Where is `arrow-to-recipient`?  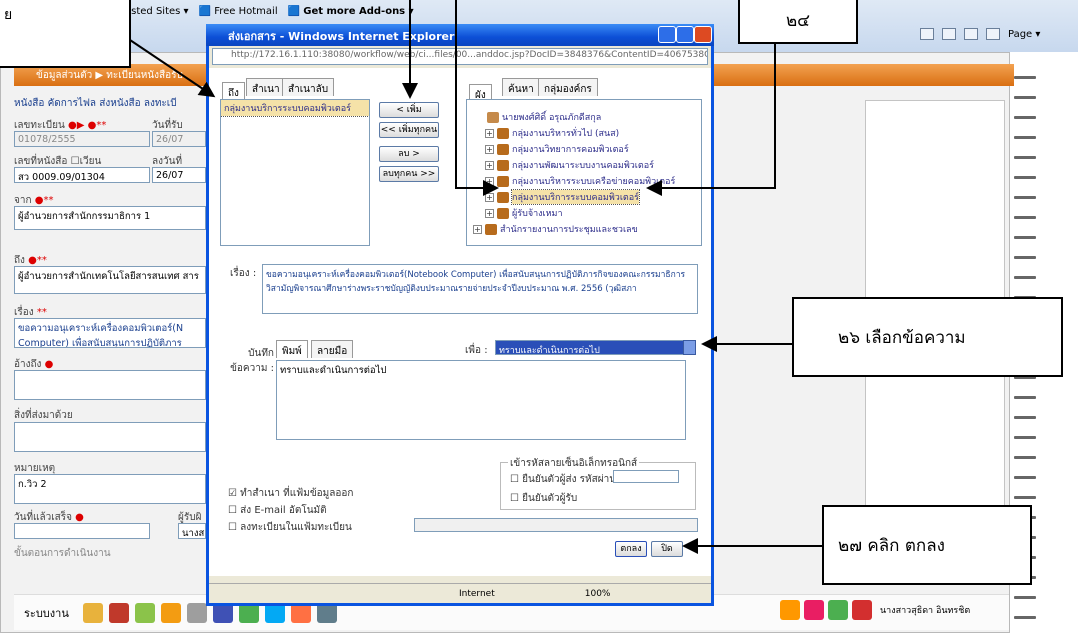
arrow-to-recipient is located at coordinates (172, 68).